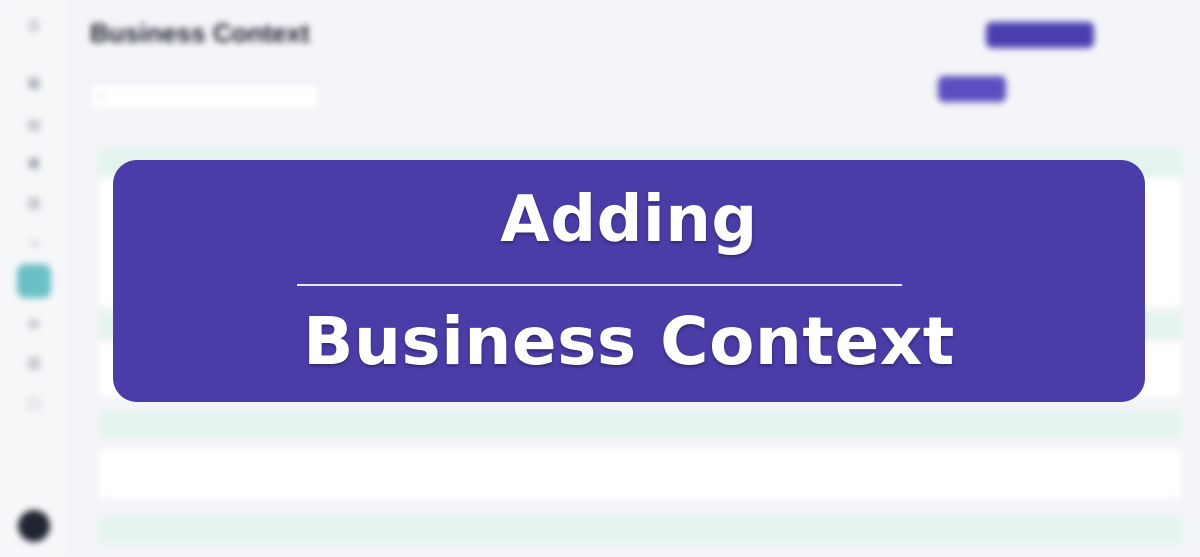 This screenshot has width=1200, height=557. What do you see at coordinates (629, 220) in the screenshot?
I see `banner-title-line1: Adding` at bounding box center [629, 220].